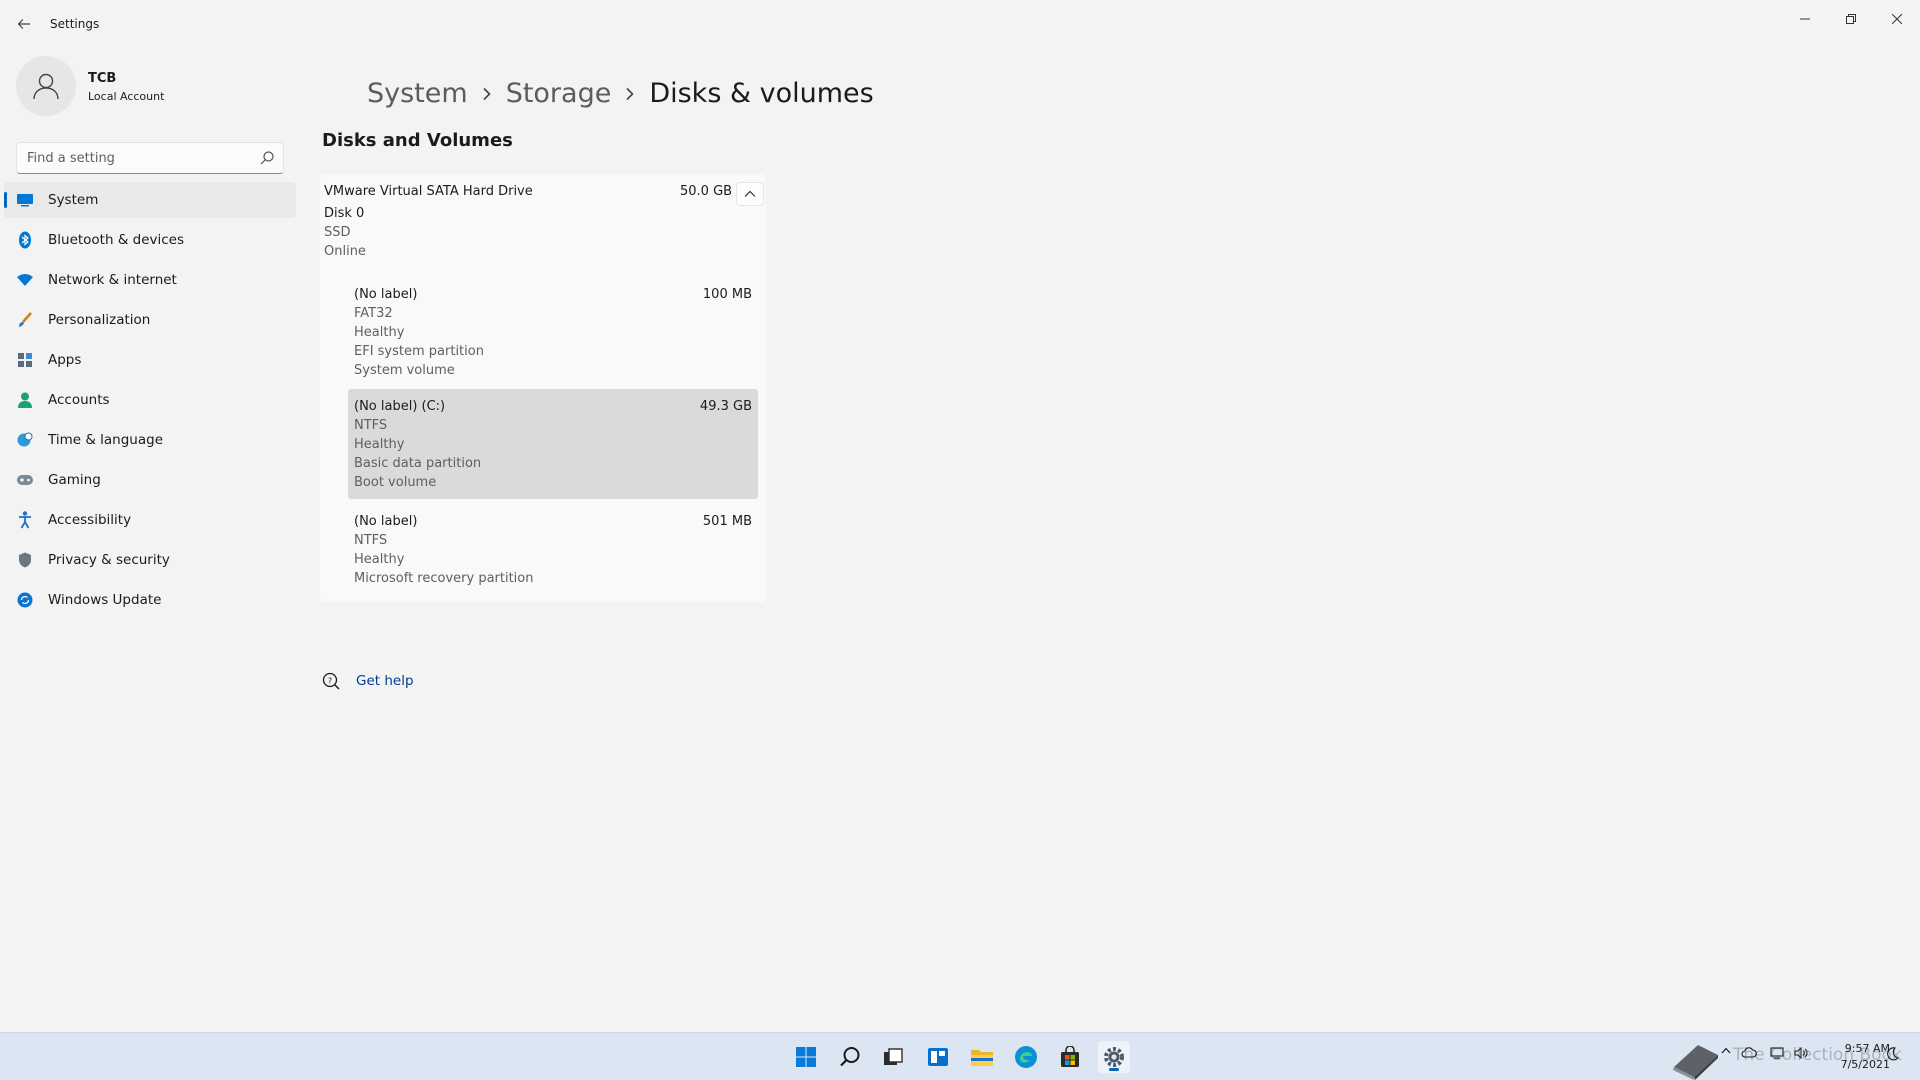 This screenshot has height=1080, width=1920. I want to click on sidebar-item-gaming: Gaming, so click(150, 480).